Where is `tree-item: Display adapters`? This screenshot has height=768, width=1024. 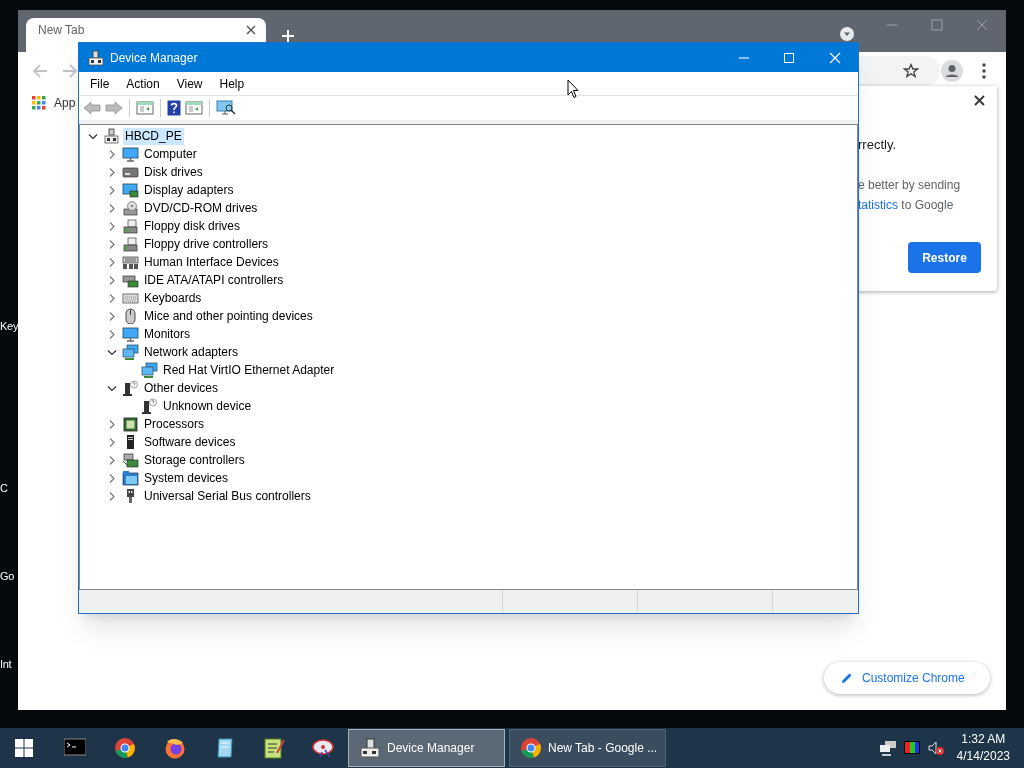
tree-item: Display adapters is located at coordinates (189, 190).